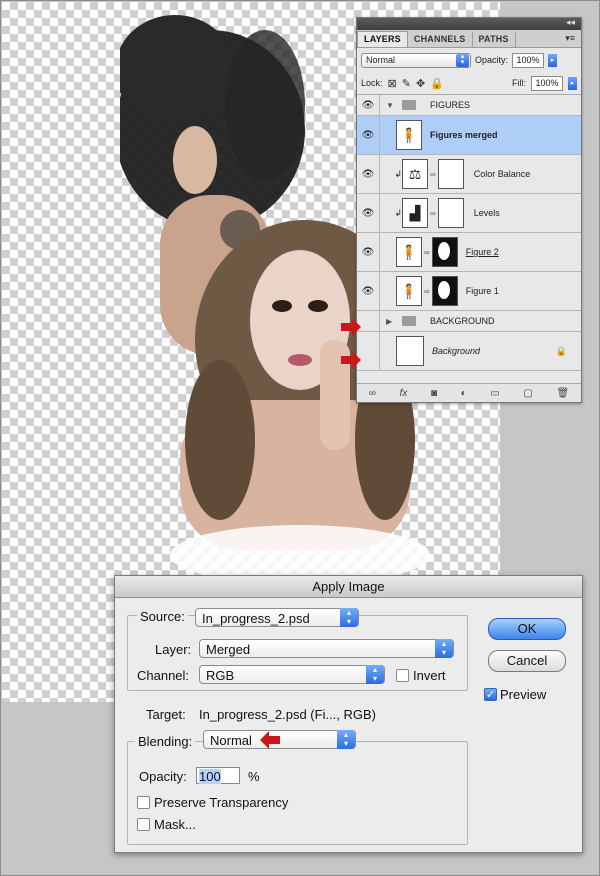  What do you see at coordinates (143, 824) in the screenshot?
I see `mask-checkbox` at bounding box center [143, 824].